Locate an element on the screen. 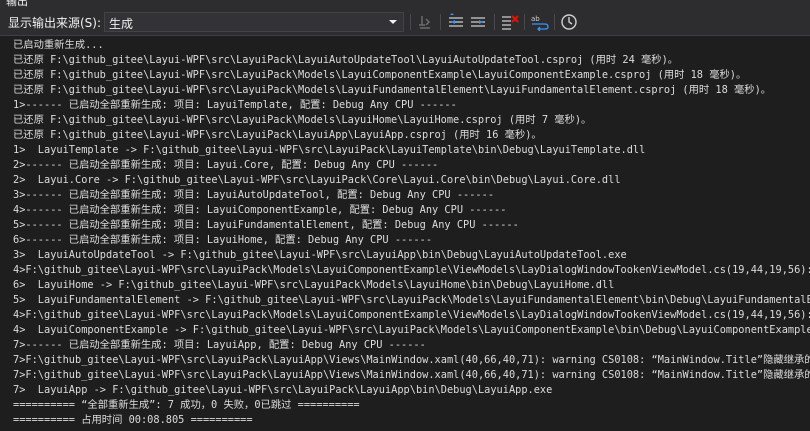  output-source-label: 显示输出来源(S): is located at coordinates (55, 23).